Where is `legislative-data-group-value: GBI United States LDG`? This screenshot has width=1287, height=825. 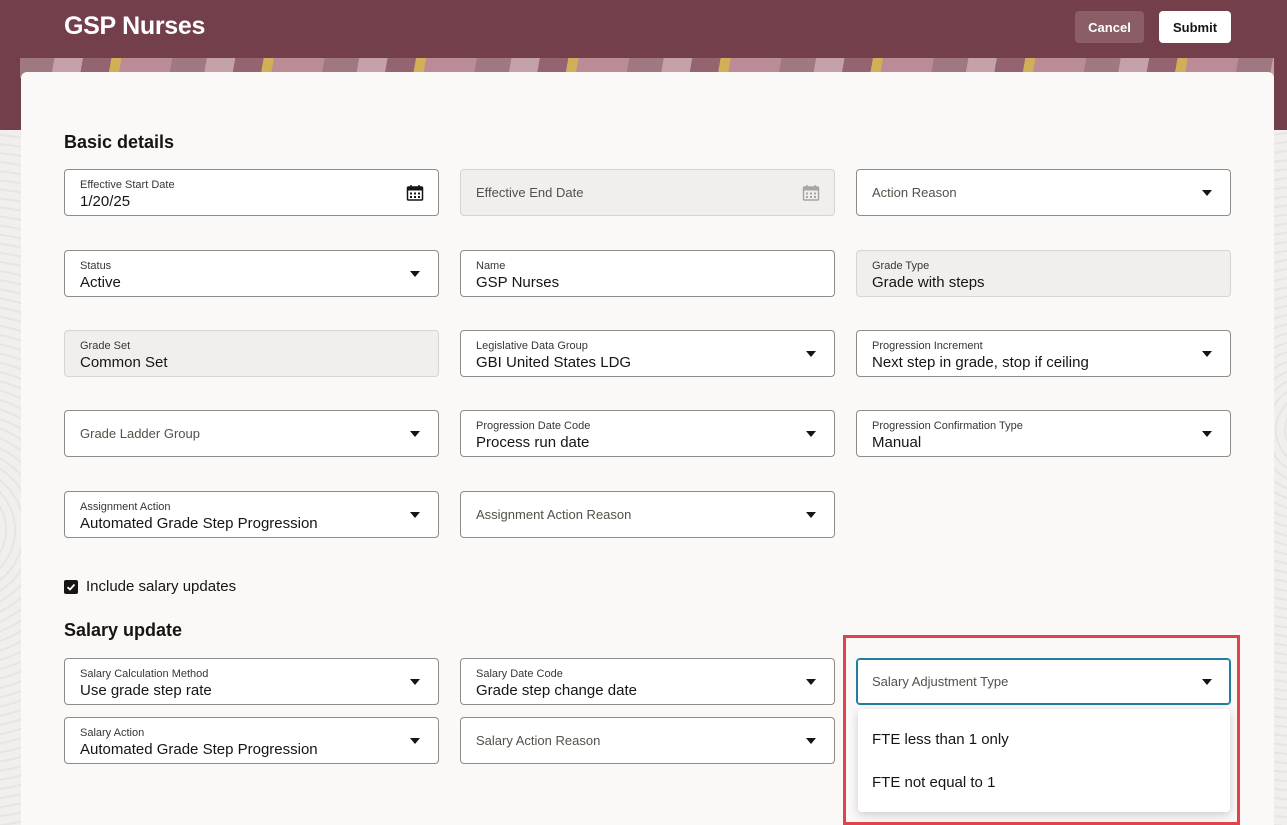
legislative-data-group-value: GBI United States LDG is located at coordinates (554, 362).